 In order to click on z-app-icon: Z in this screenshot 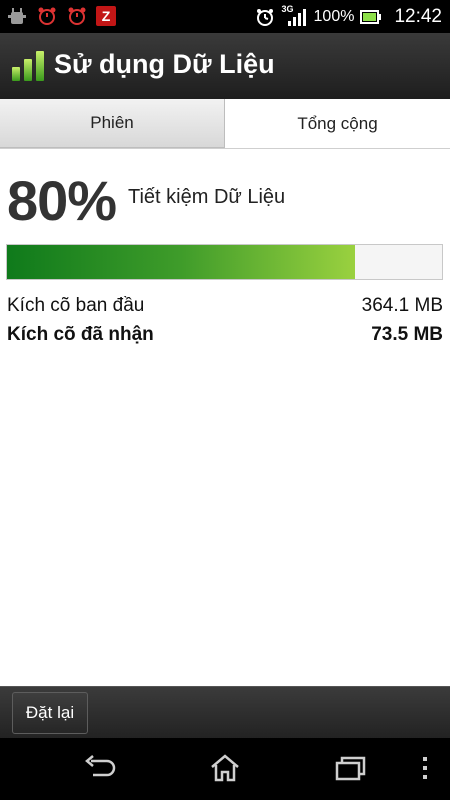, I will do `click(106, 16)`.